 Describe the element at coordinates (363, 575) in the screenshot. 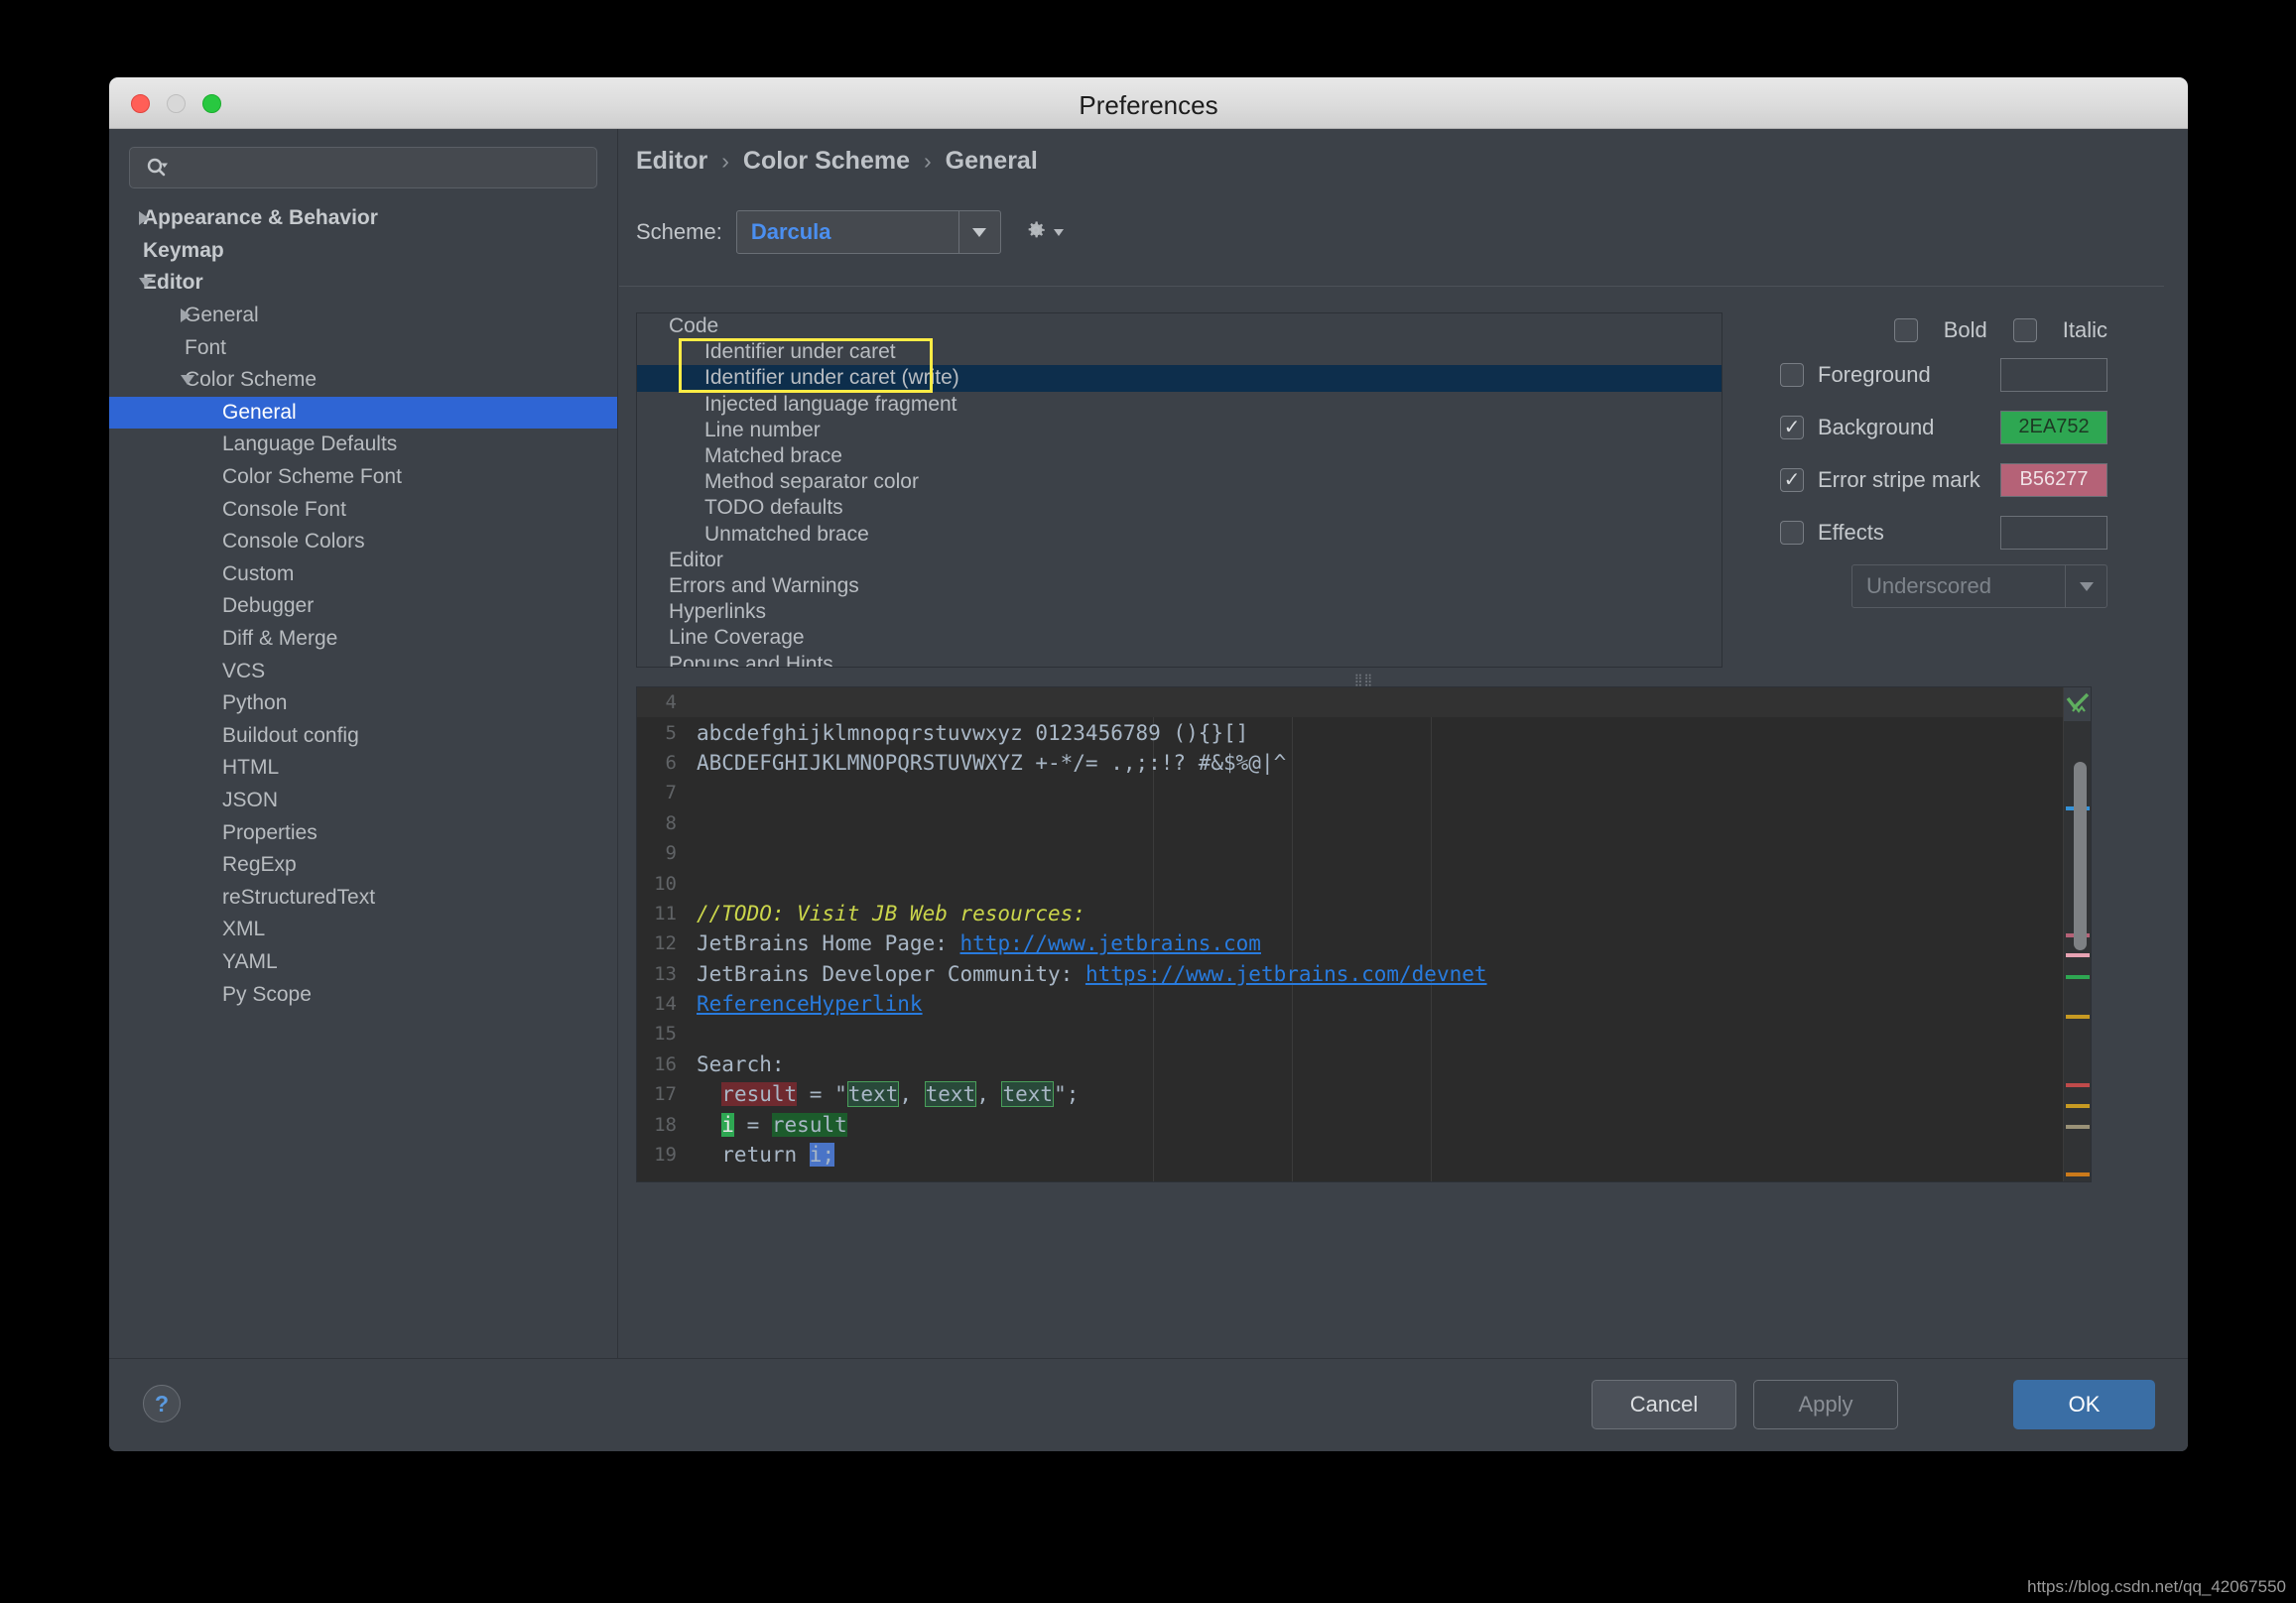

I see `sidebar-item-custom: Custom` at that location.